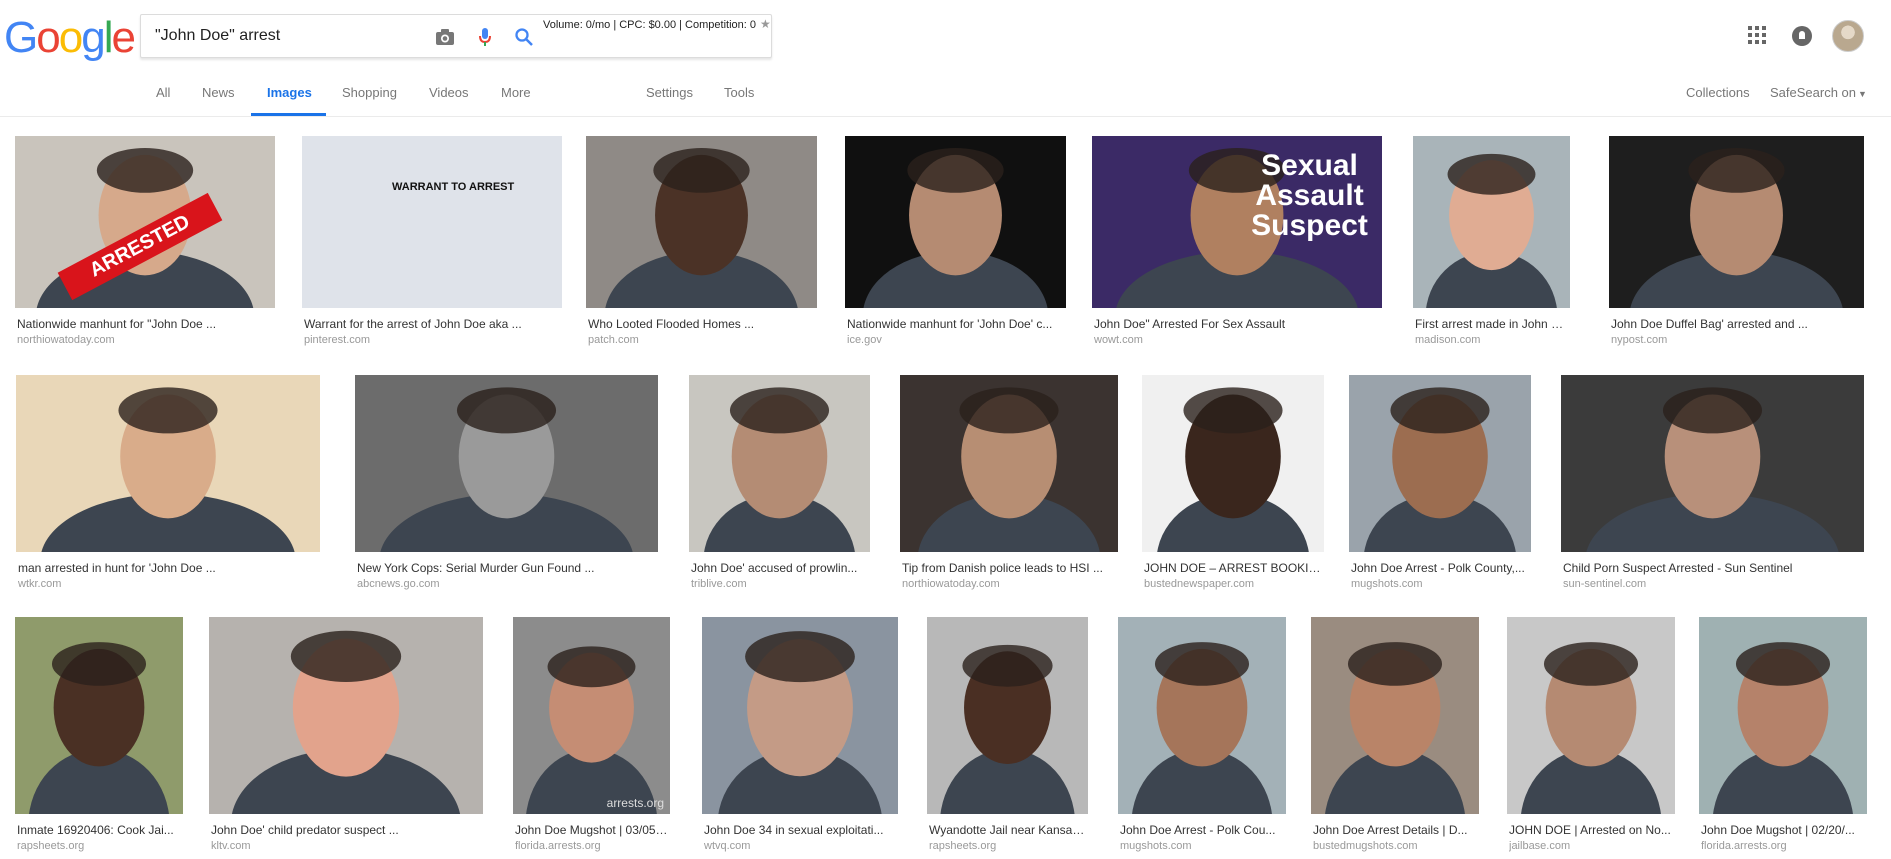  Describe the element at coordinates (1591, 846) in the screenshot. I see `result-domain: jailbase.com` at that location.